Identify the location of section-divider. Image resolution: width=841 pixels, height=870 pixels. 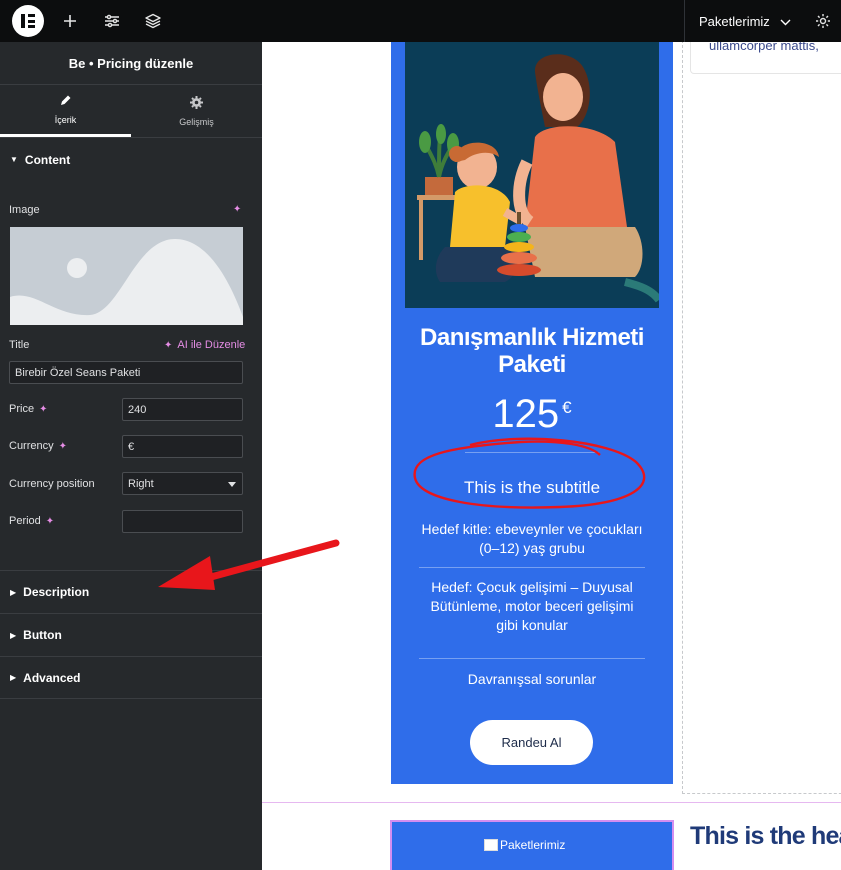
(551, 802).